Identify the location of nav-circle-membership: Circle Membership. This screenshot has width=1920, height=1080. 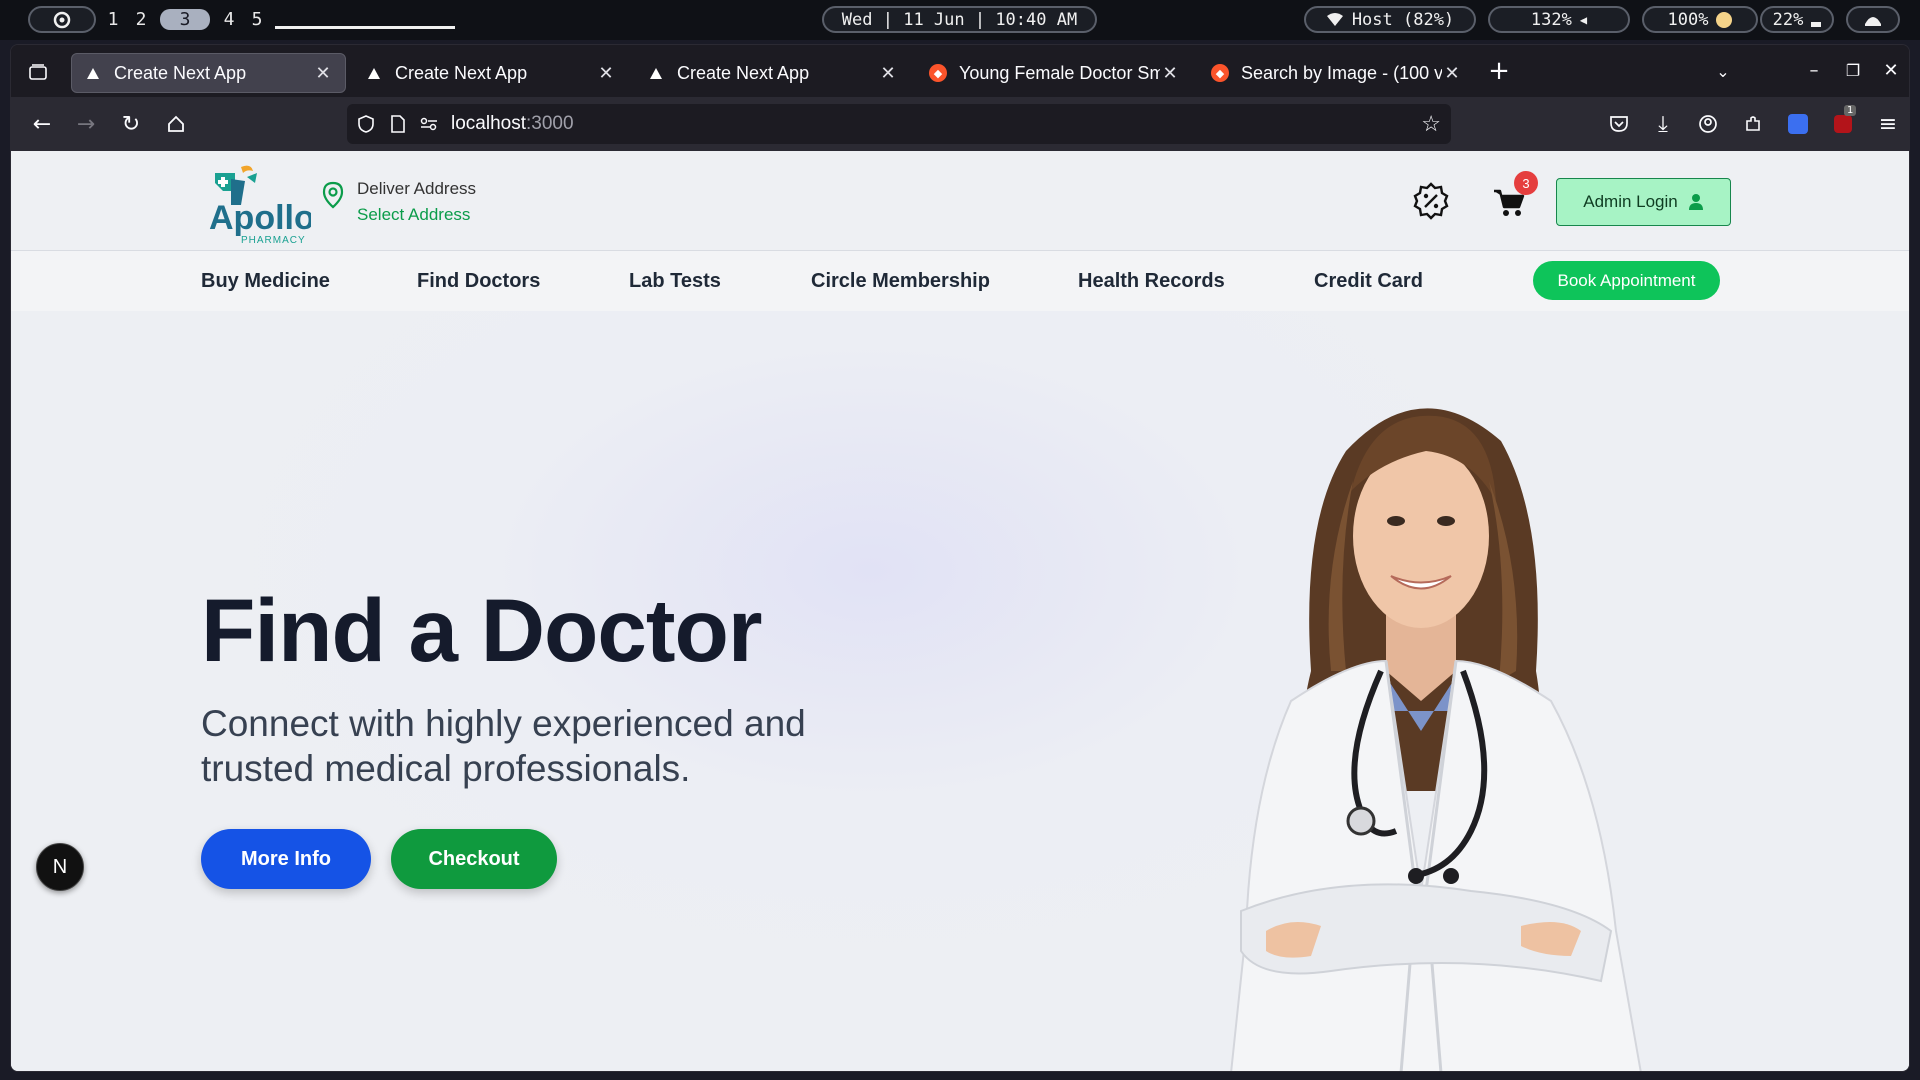
(900, 281).